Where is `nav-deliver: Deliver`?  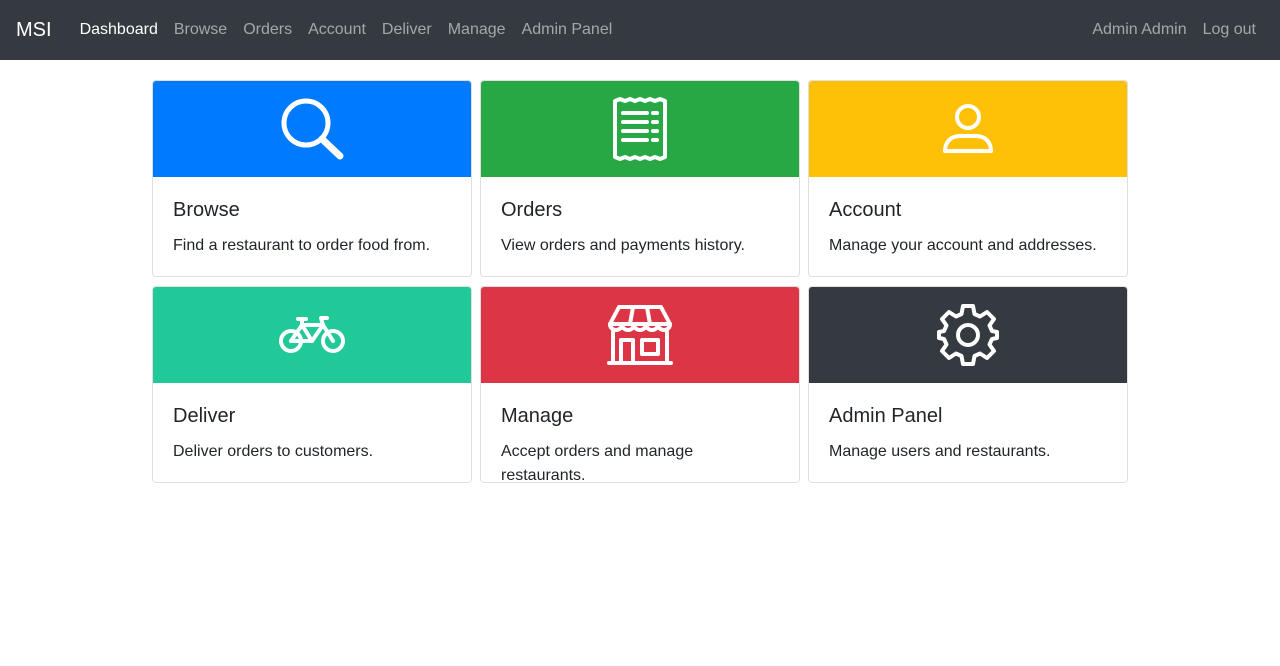 nav-deliver: Deliver is located at coordinates (407, 30).